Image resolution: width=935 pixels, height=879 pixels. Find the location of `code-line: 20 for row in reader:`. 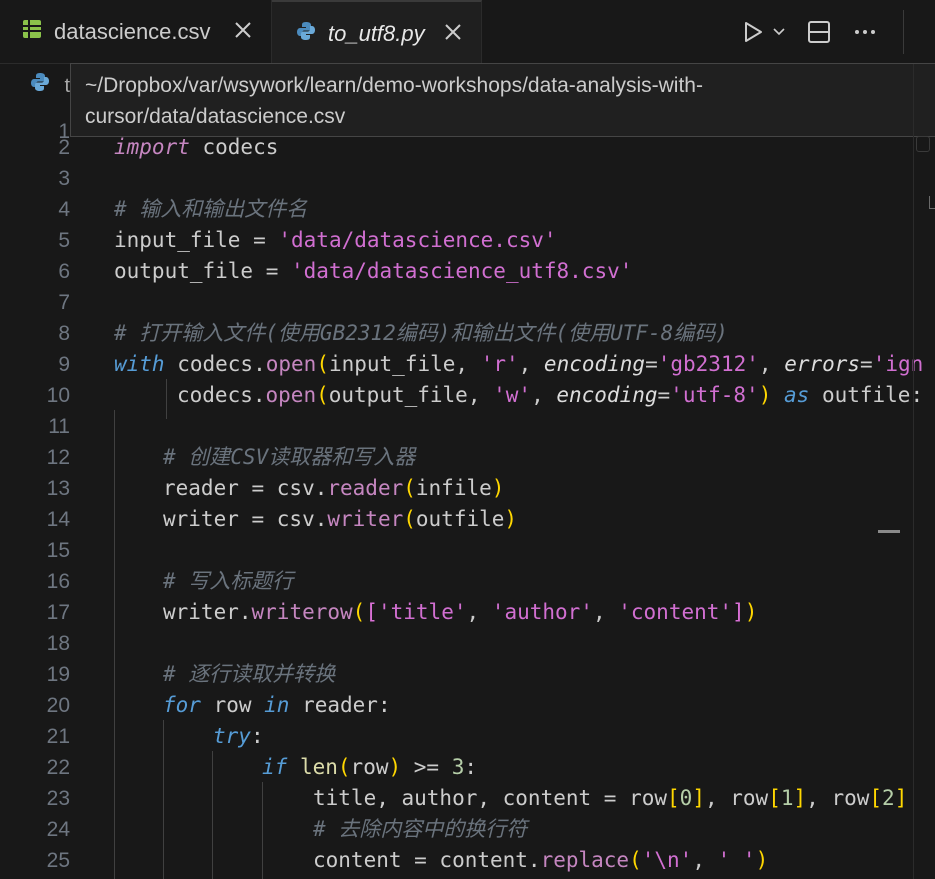

code-line: 20 for row in reader: is located at coordinates (467, 705).